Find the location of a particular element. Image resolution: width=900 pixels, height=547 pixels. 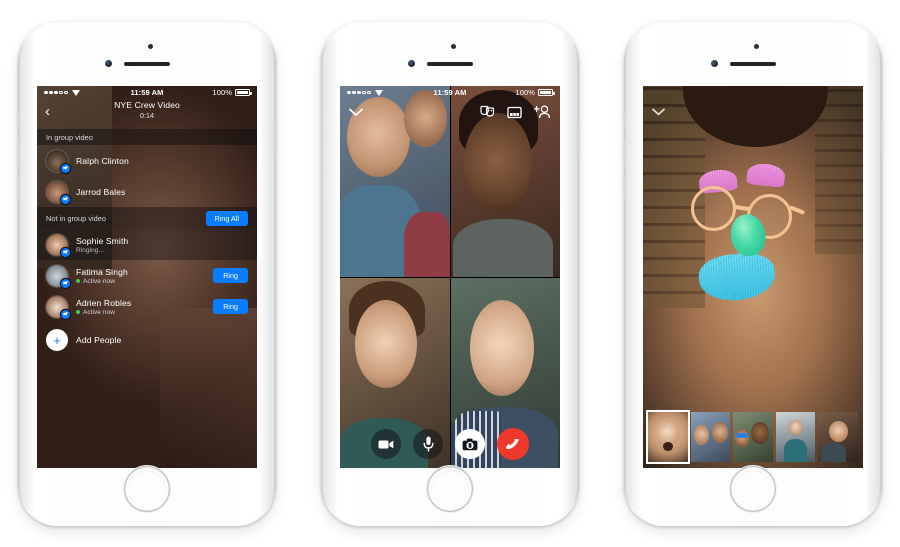

plus-icon: + is located at coordinates (57, 340).